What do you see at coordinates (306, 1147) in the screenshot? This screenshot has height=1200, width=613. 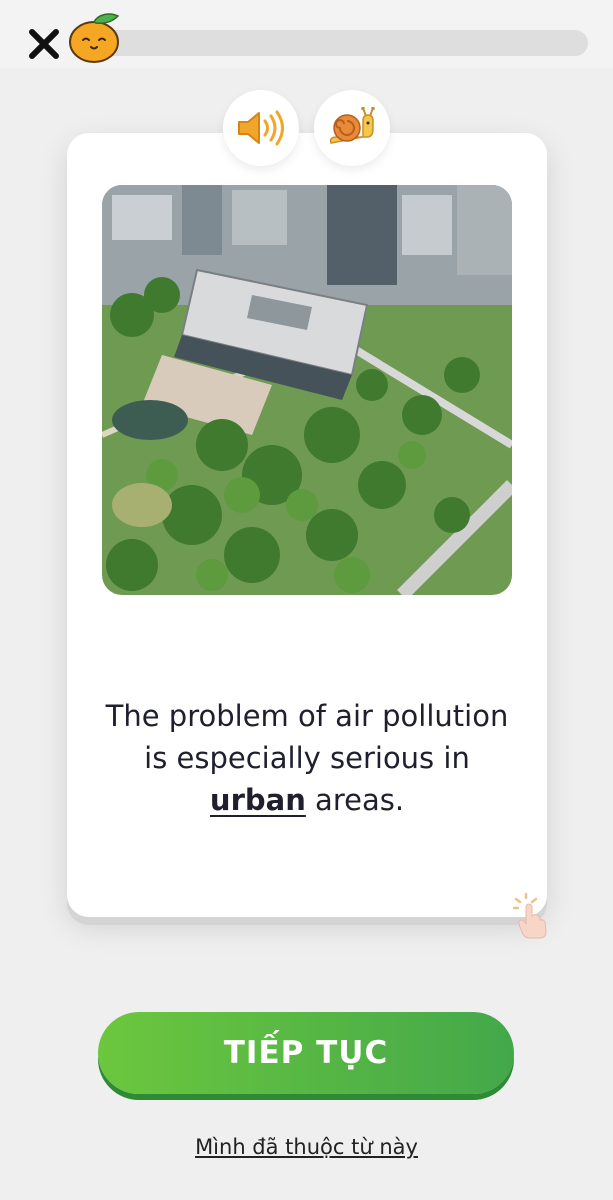 I see `already-known-link: Mình đã thuộc từ này` at bounding box center [306, 1147].